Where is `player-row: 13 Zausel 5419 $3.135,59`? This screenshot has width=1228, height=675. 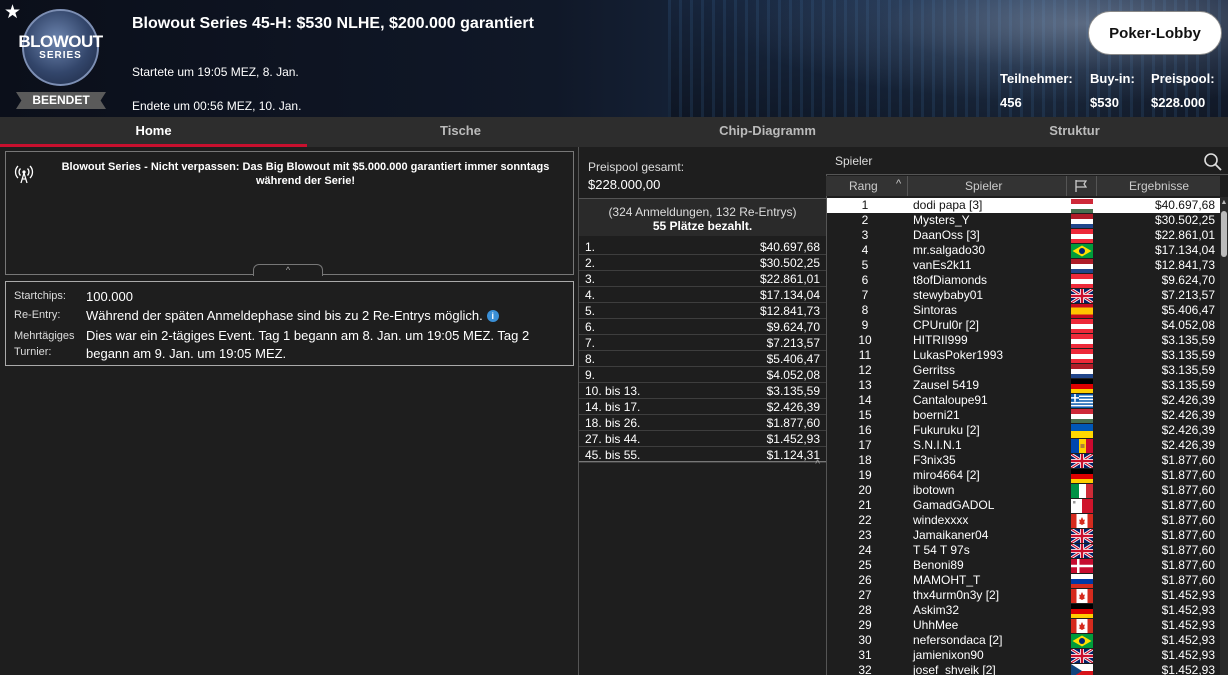
player-row: 13 Zausel 5419 $3.135,59 is located at coordinates (1023, 385).